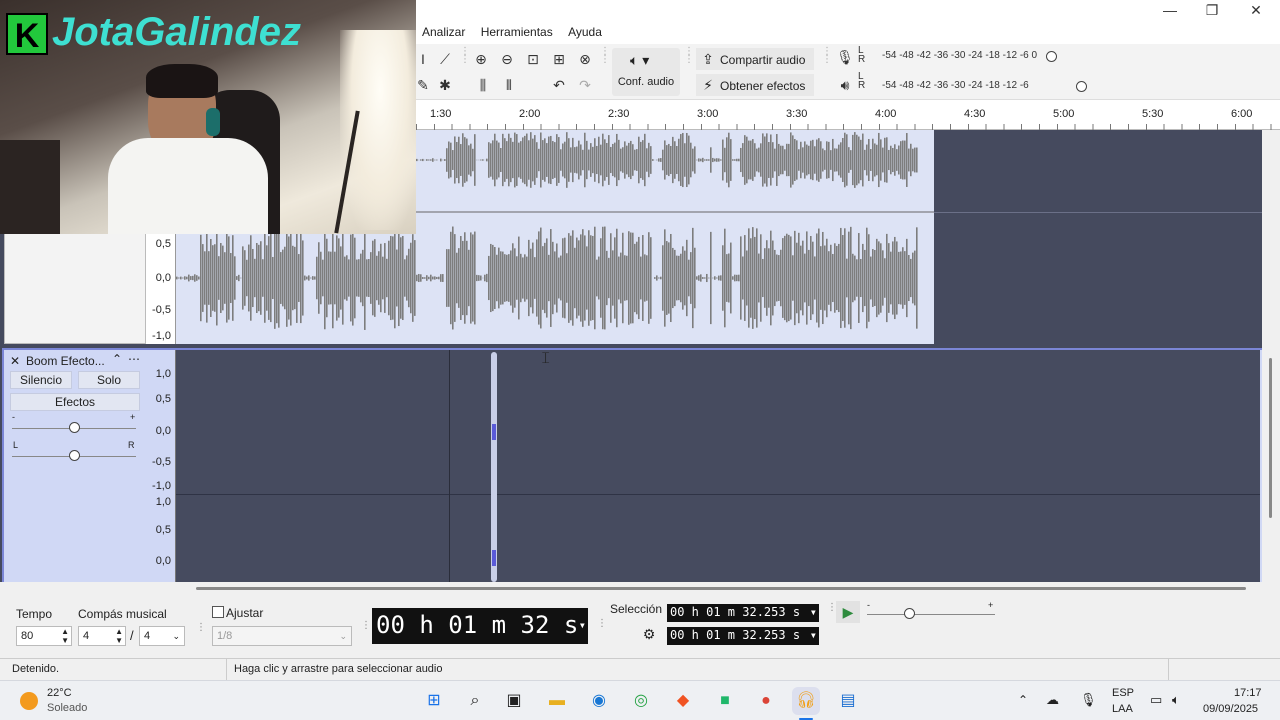 This screenshot has height=720, width=1280. I want to click on play-at-speed-icon: ▶, so click(848, 612).